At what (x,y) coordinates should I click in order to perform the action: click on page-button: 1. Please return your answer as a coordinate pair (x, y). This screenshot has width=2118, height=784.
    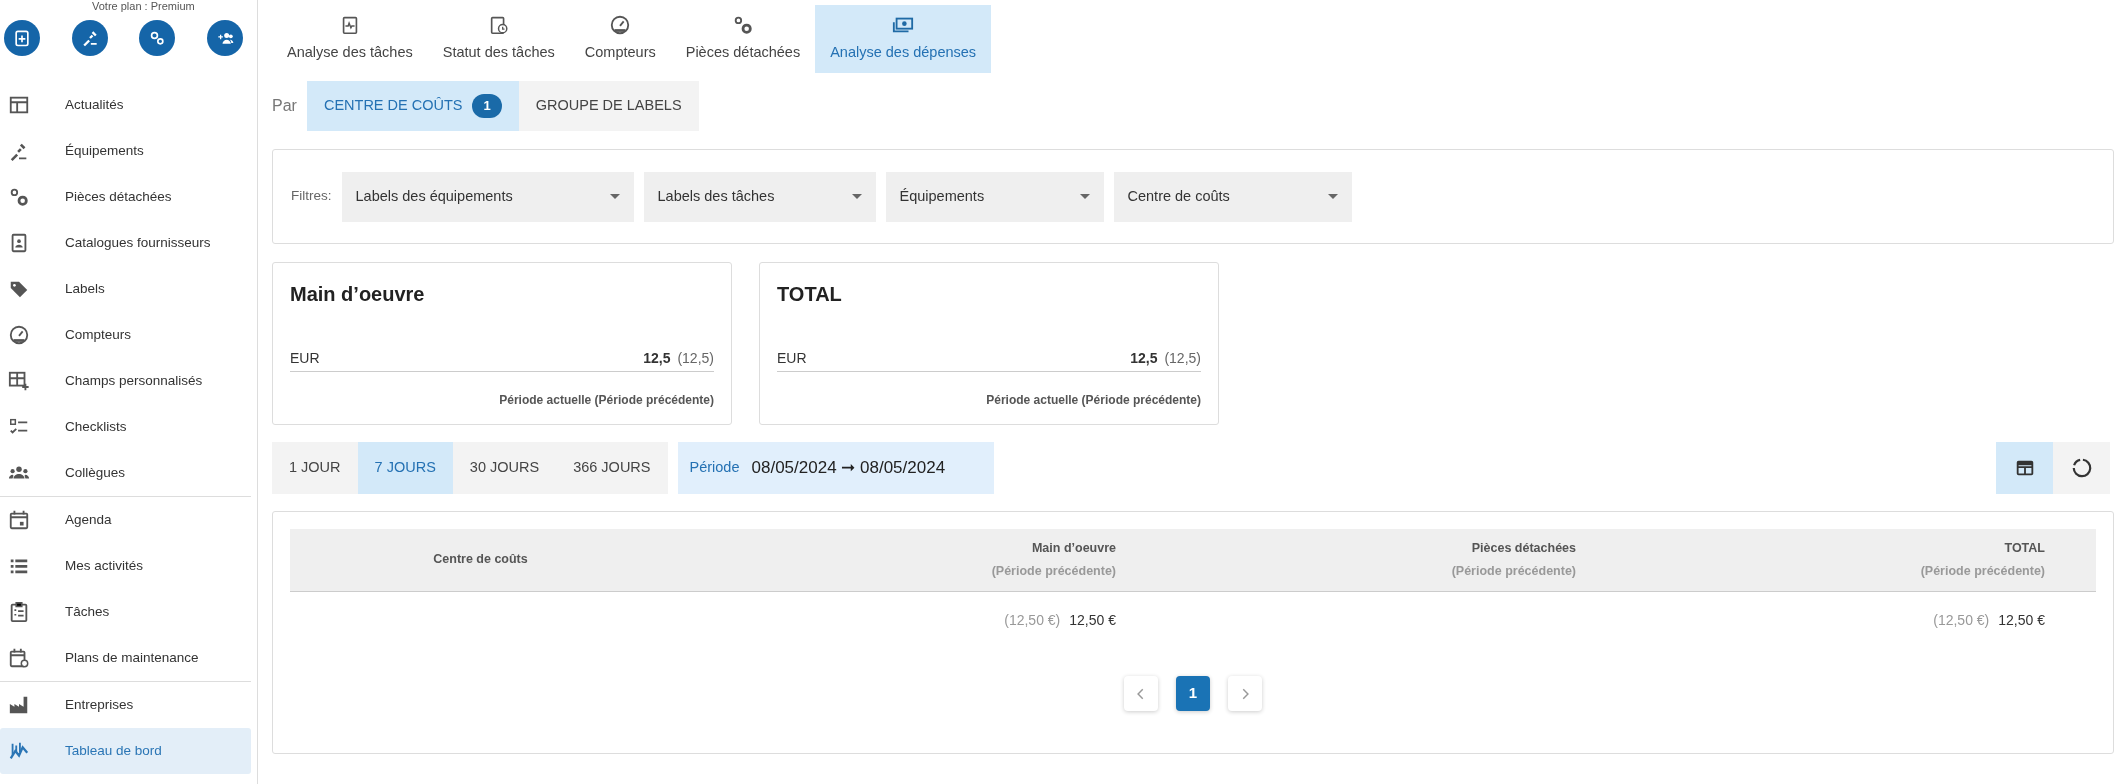
    Looking at the image, I should click on (1193, 693).